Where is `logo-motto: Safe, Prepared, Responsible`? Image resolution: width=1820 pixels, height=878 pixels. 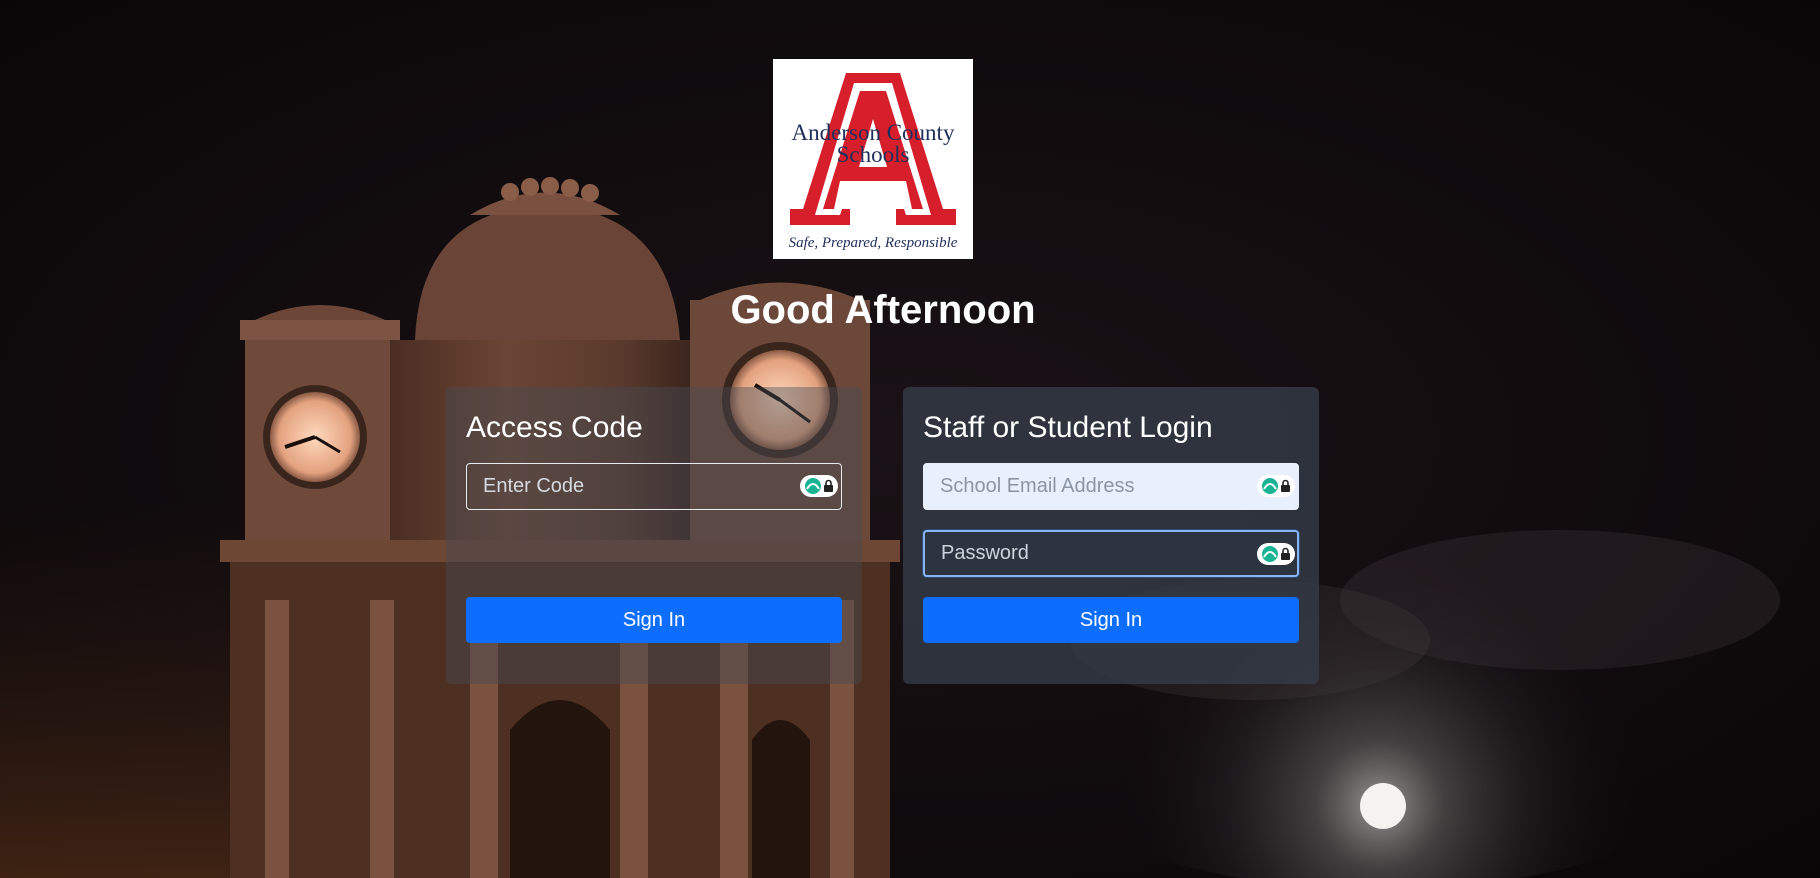
logo-motto: Safe, Prepared, Responsible is located at coordinates (873, 243).